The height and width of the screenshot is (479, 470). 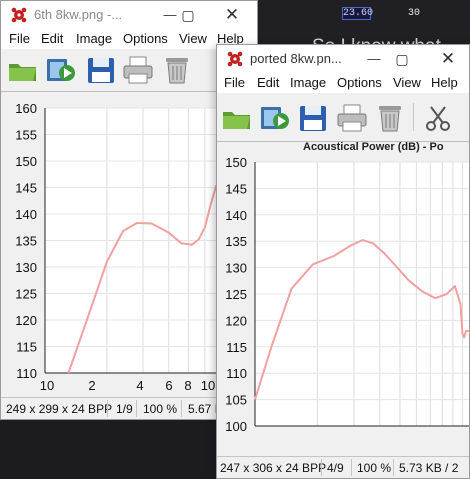 What do you see at coordinates (236, 400) in the screenshot?
I see `y-tick-label: 105` at bounding box center [236, 400].